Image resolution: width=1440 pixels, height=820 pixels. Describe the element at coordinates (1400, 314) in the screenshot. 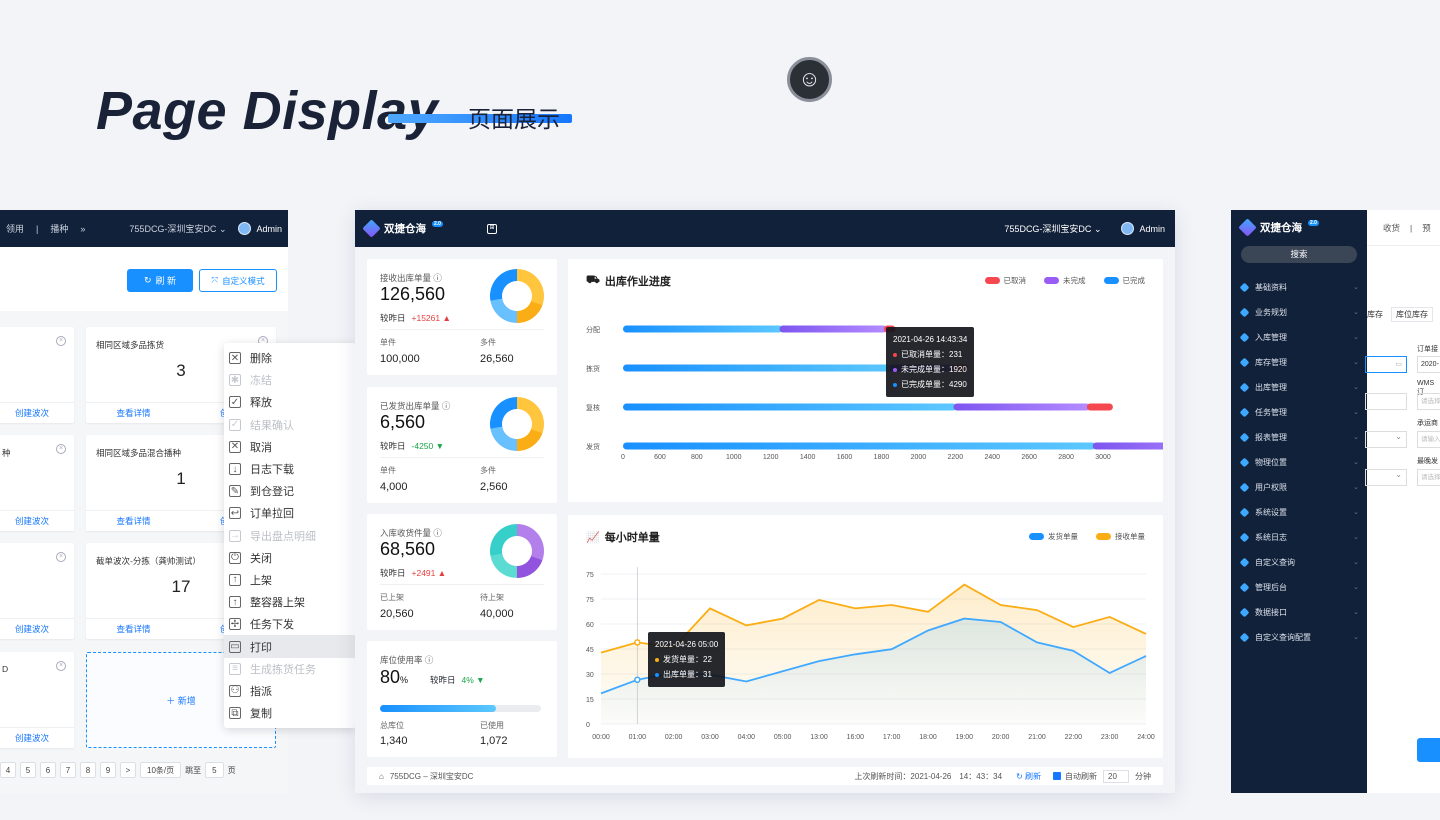

I see `tab-inventory: 库存 库位库存` at that location.